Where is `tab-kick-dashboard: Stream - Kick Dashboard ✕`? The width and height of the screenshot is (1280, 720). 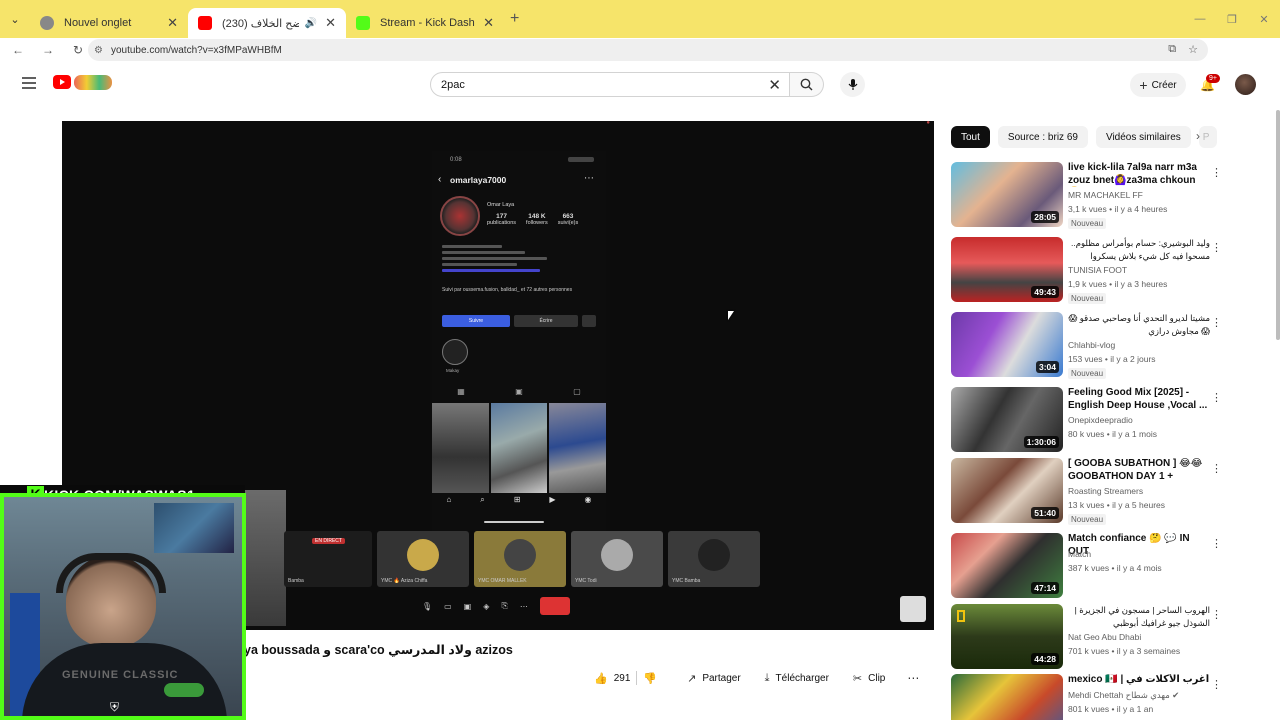
tab-kick-dashboard: Stream - Kick Dashboard ✕ is located at coordinates (425, 23).